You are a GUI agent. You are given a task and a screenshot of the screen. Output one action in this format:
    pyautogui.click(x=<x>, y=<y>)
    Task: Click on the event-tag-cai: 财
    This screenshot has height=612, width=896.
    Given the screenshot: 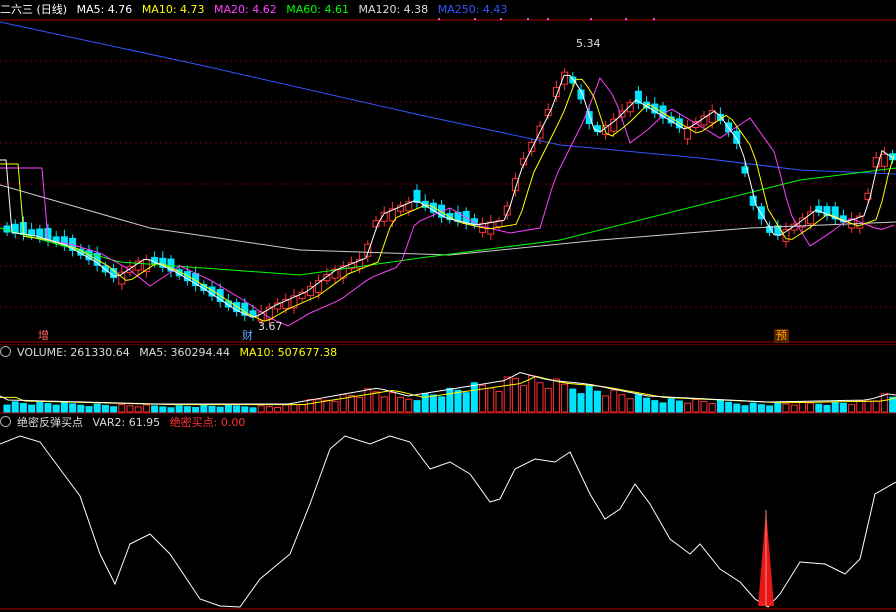 What is the action you would take?
    pyautogui.click(x=247, y=336)
    